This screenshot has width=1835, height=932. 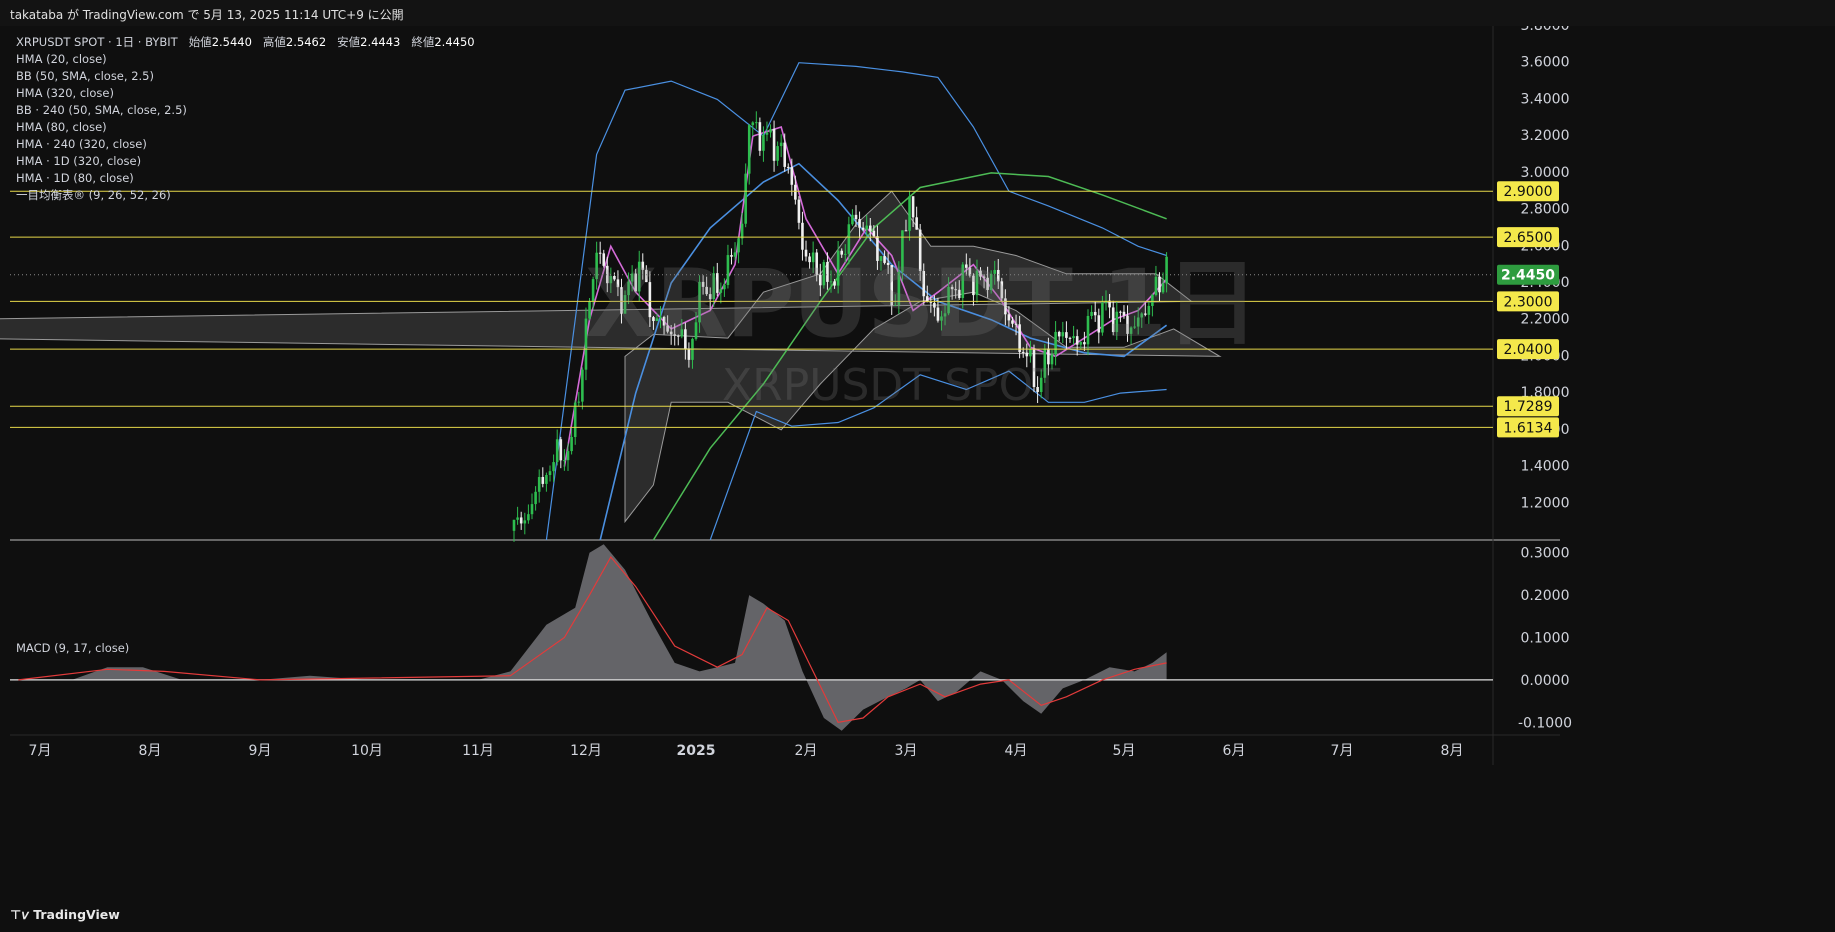 I want to click on indicator-bb: BB (50, SMA, close, 2.5), so click(x=245, y=76).